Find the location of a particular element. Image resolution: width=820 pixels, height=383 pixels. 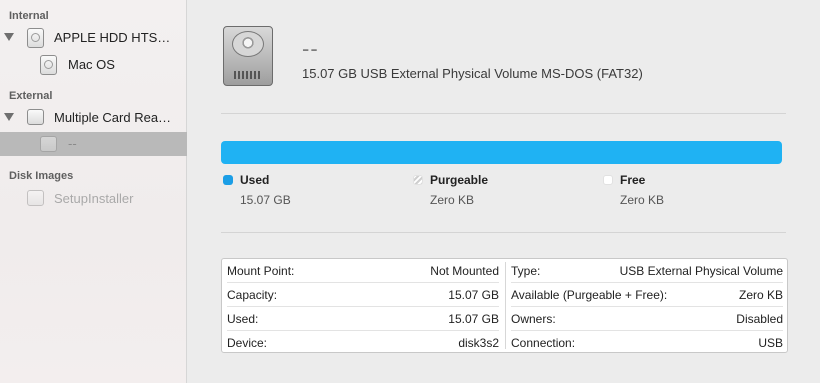

legend-label: Used is located at coordinates (255, 180).